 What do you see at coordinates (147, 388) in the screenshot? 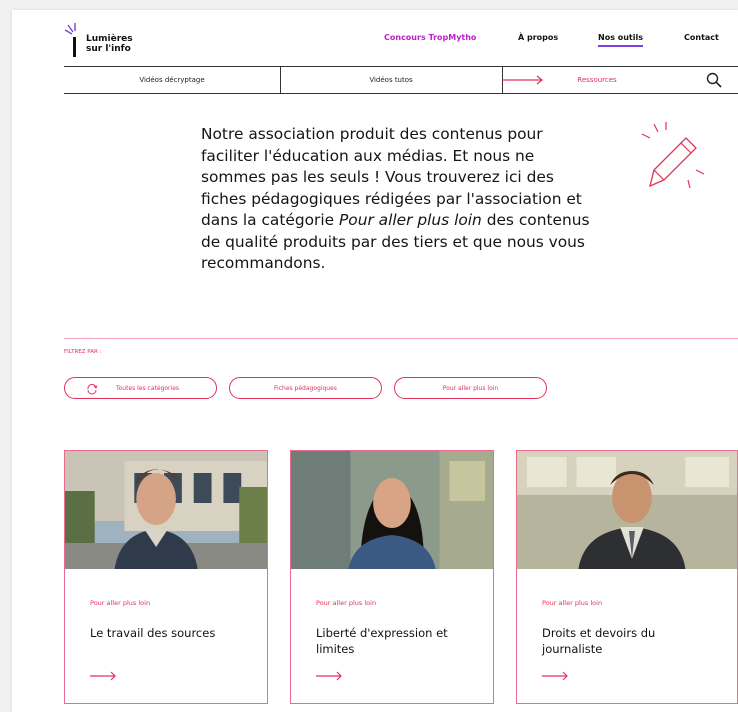
I see `filter-chip-all-label: Toutes les catégories` at bounding box center [147, 388].